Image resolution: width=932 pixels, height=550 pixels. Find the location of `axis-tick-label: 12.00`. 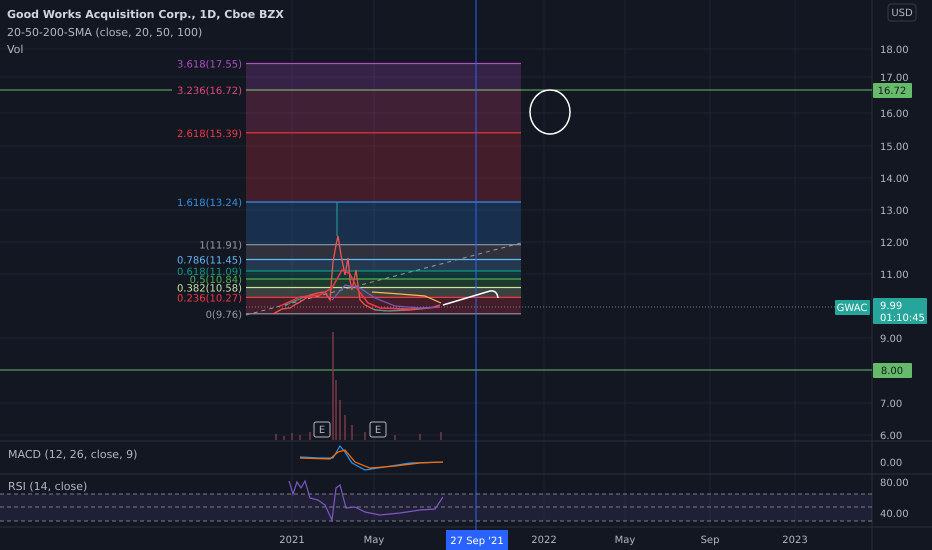

axis-tick-label: 12.00 is located at coordinates (894, 243).